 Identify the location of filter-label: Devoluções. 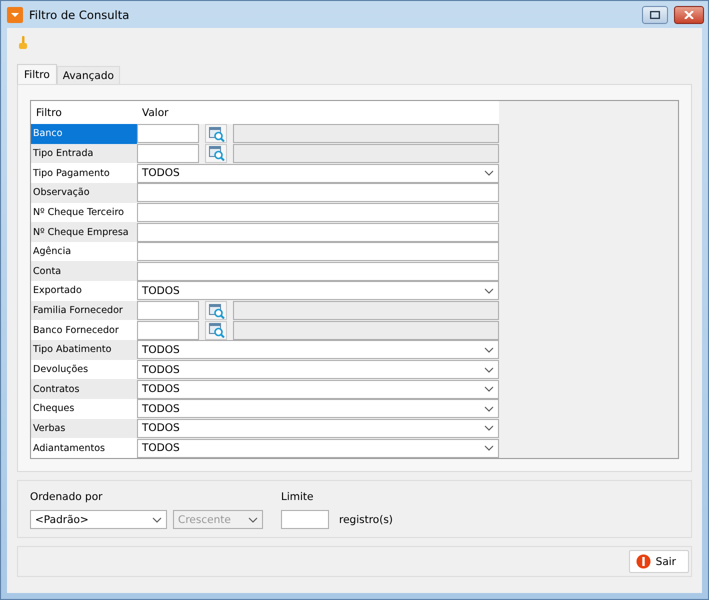
(84, 370).